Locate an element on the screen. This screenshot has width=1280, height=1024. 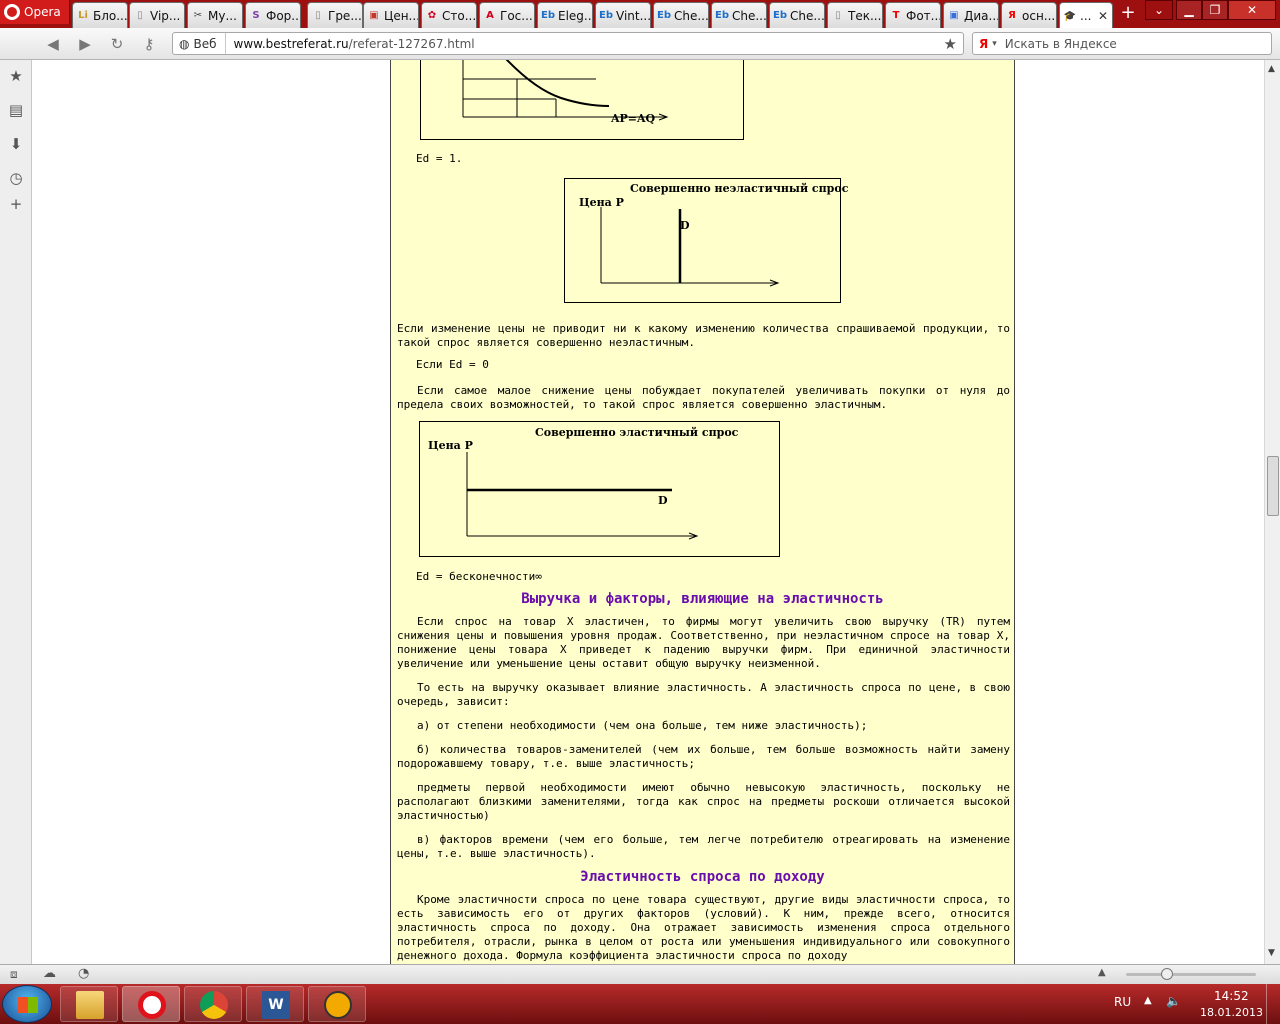
li-icon: Li is located at coordinates (83, 15).